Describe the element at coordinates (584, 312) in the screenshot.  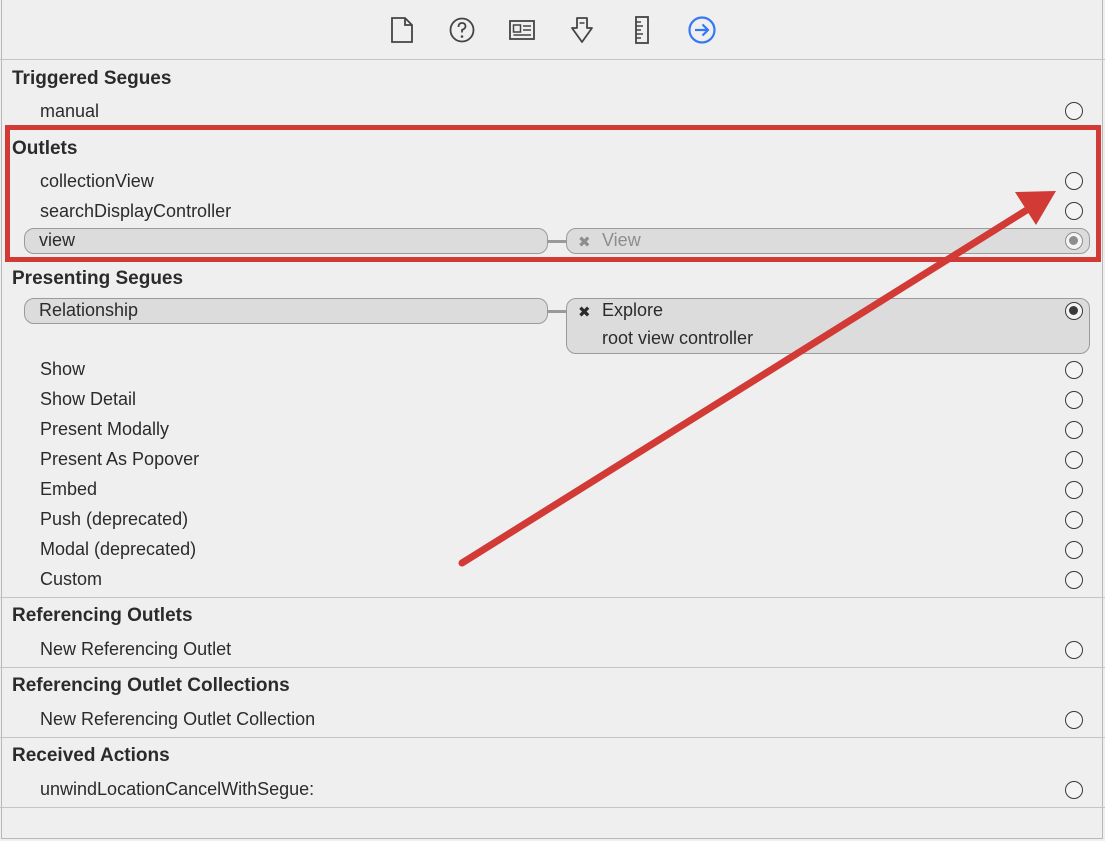
I see `remove-connection-icon: ✖` at that location.